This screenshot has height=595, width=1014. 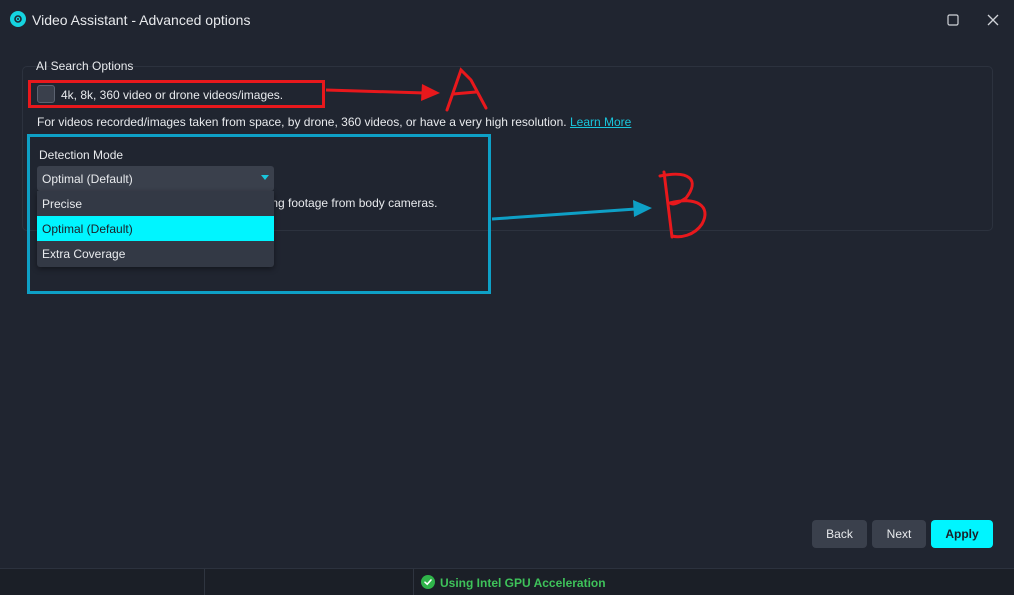 I want to click on maximize-button, so click(x=953, y=20).